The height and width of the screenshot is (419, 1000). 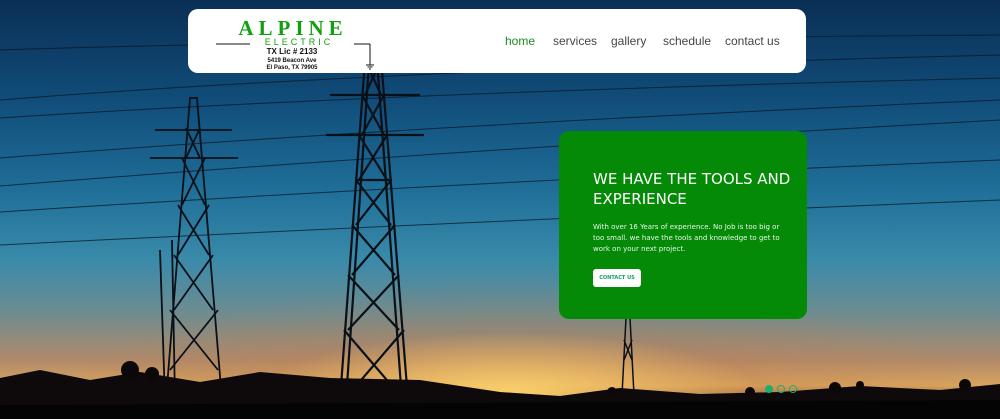 I want to click on promo-title: WE HAVE THE TOOLS AND EXPERIENCE, so click(x=692, y=189).